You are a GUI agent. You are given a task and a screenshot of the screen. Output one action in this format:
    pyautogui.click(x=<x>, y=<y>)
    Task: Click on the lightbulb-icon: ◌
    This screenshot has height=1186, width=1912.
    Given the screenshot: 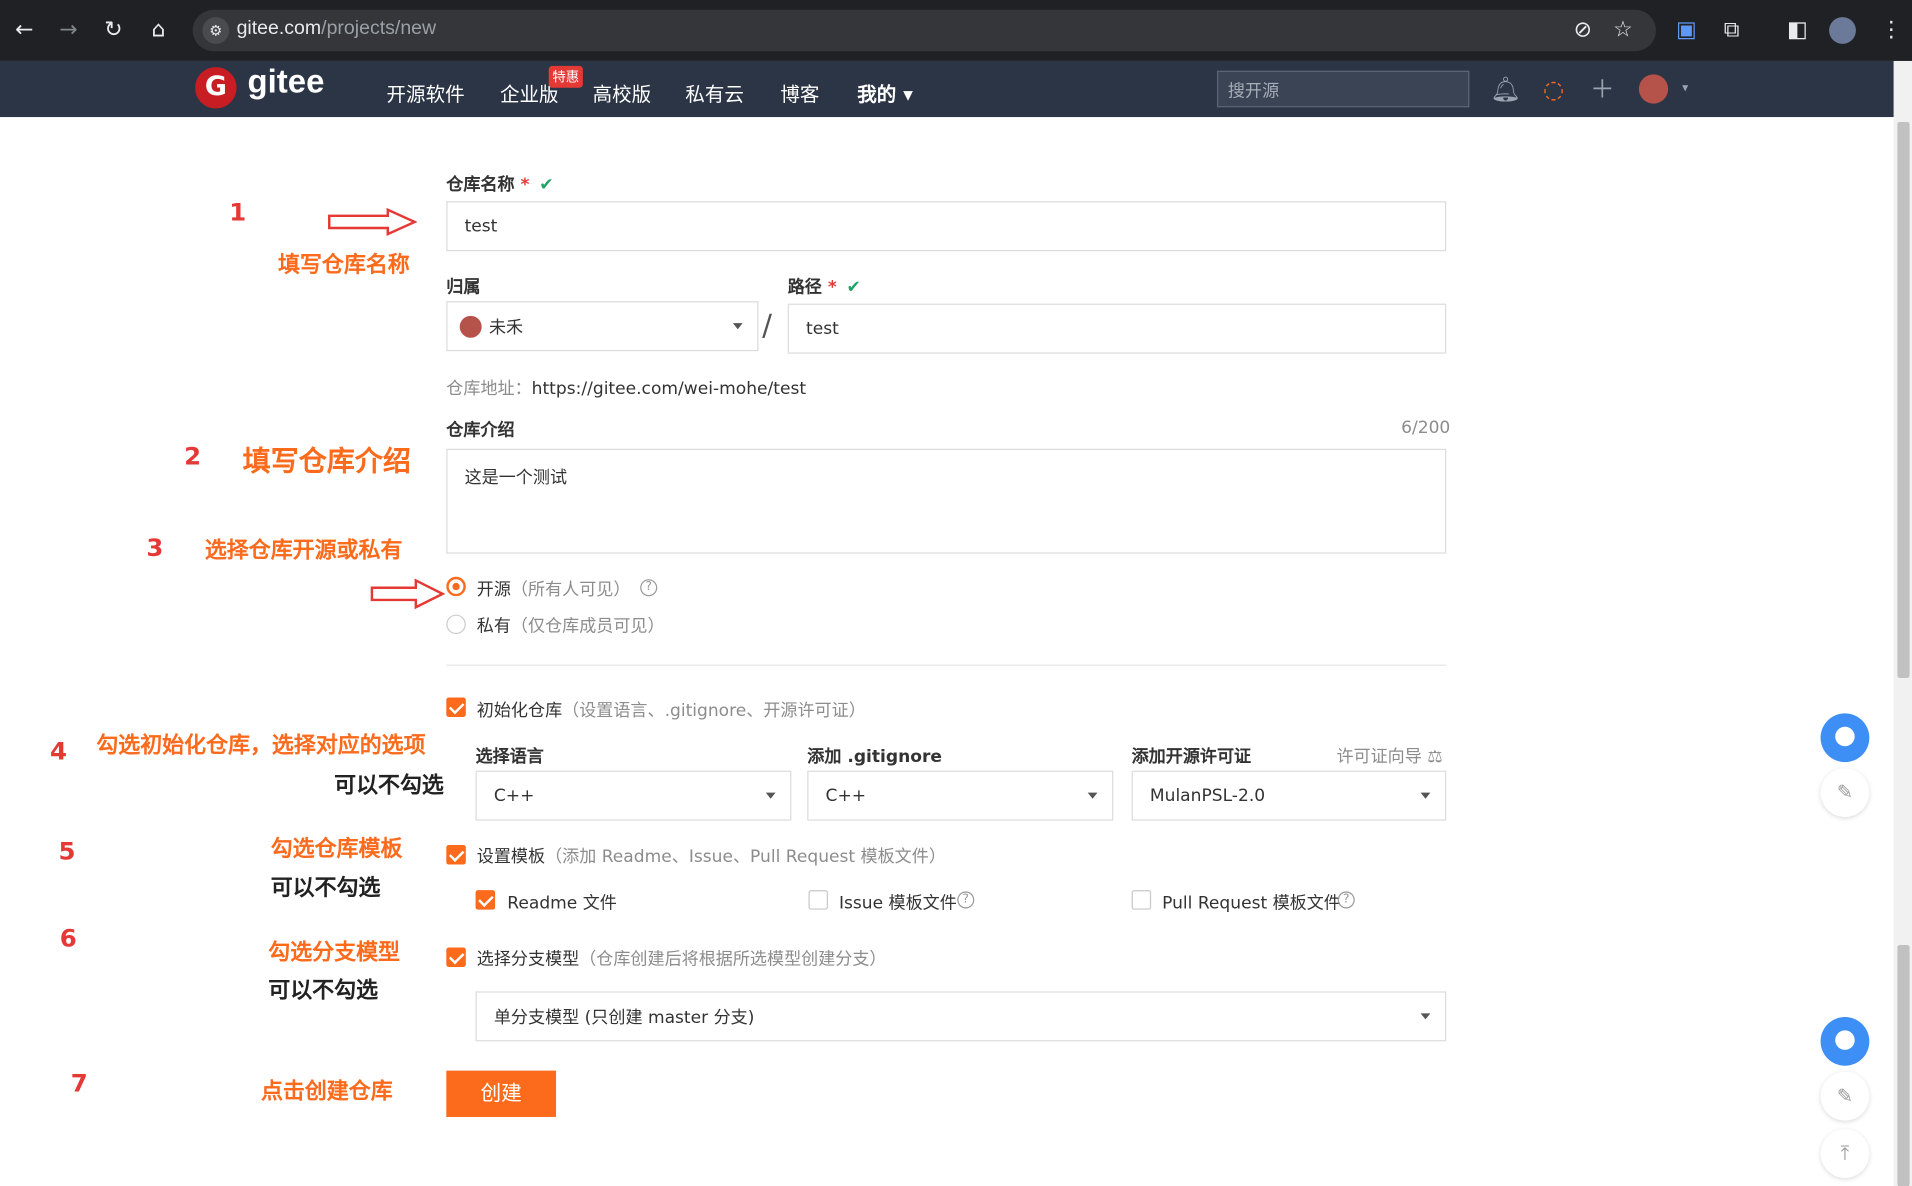 What is the action you would take?
    pyautogui.click(x=1553, y=88)
    